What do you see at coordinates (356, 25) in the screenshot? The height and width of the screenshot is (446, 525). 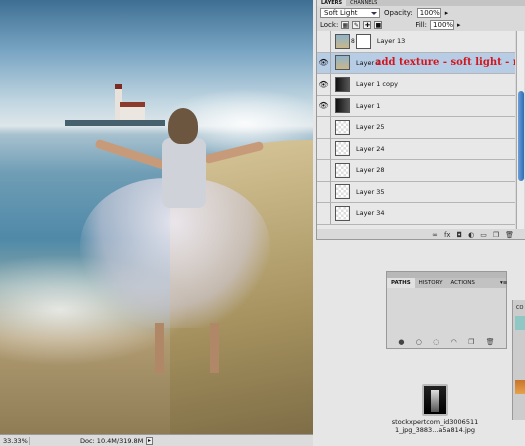 I see `lock-pixels-icon: ✎` at bounding box center [356, 25].